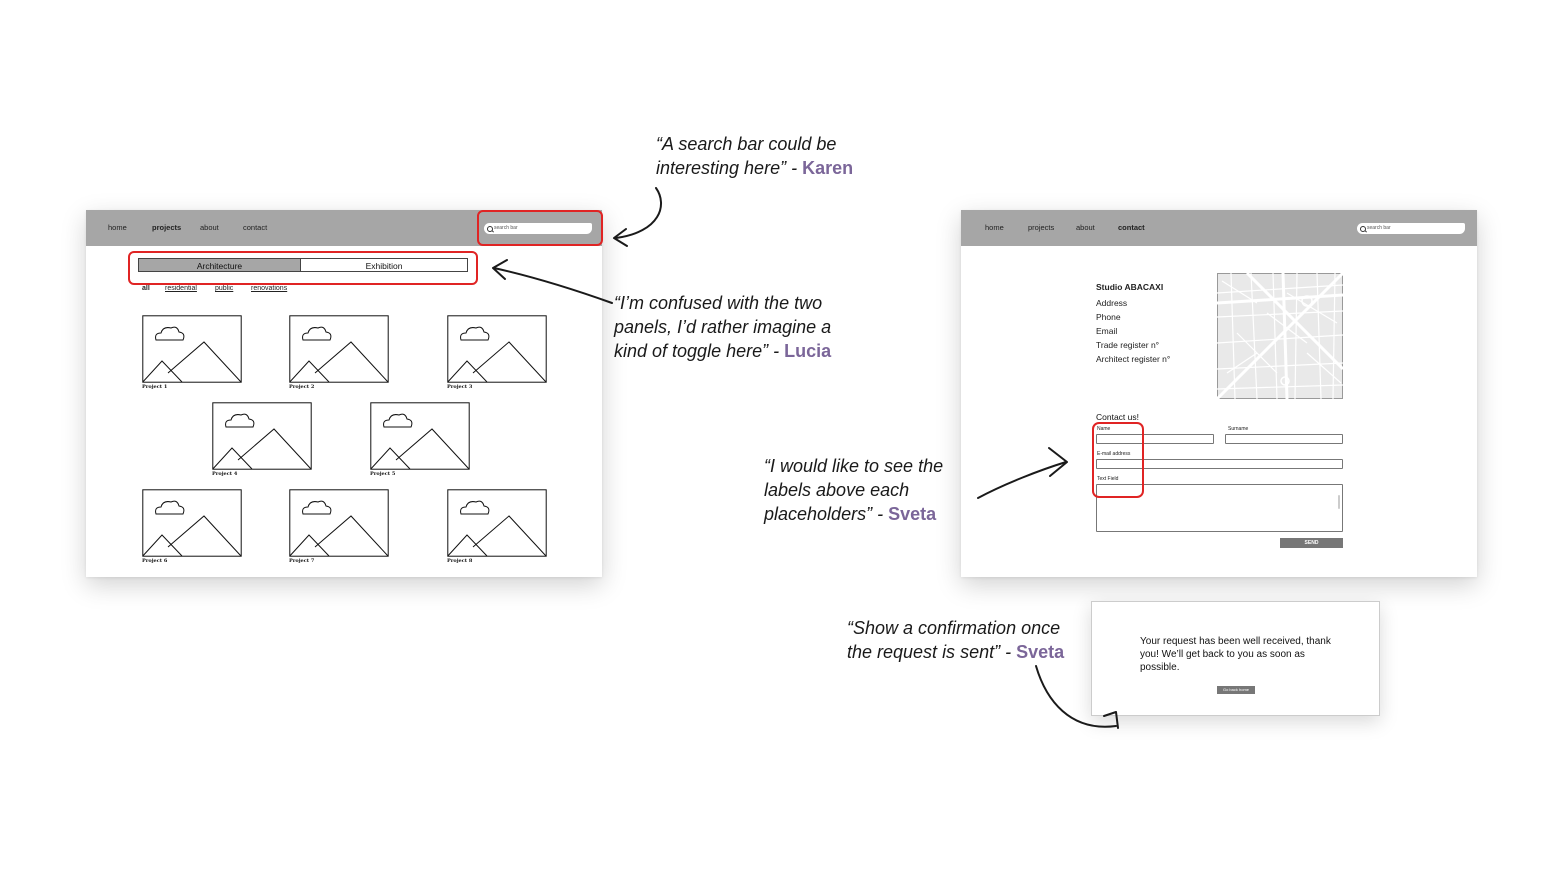 The height and width of the screenshot is (880, 1560). I want to click on arrow-to-labels, so click(1022, 473).